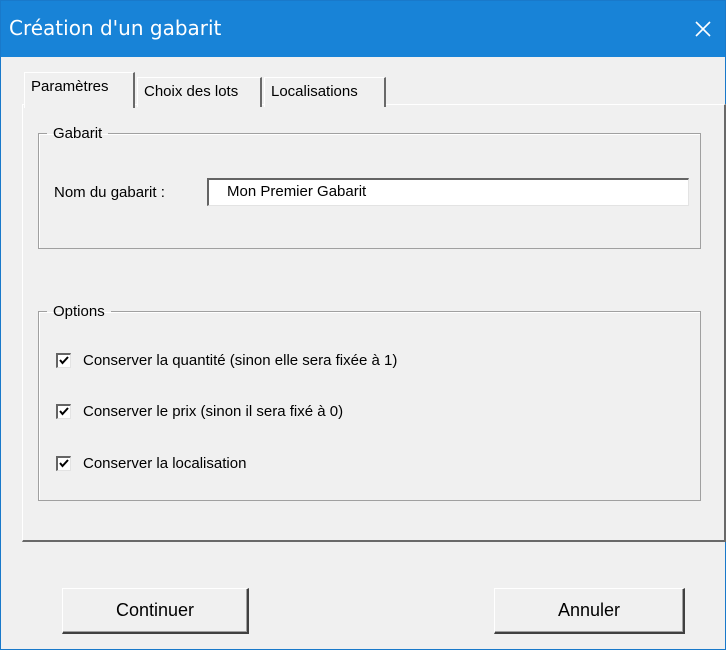 Image resolution: width=726 pixels, height=650 pixels. I want to click on close-button, so click(703, 29).